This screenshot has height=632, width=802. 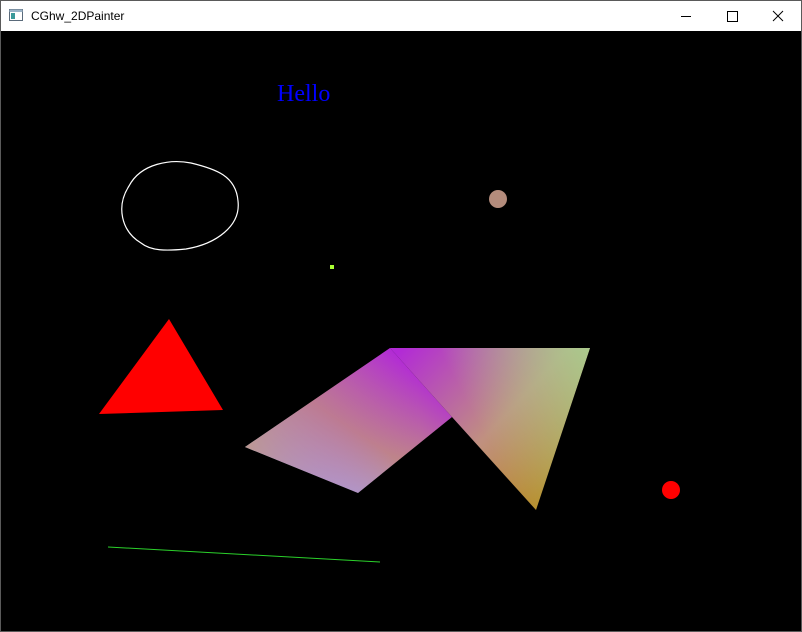 I want to click on maximize-icon, so click(x=732, y=16).